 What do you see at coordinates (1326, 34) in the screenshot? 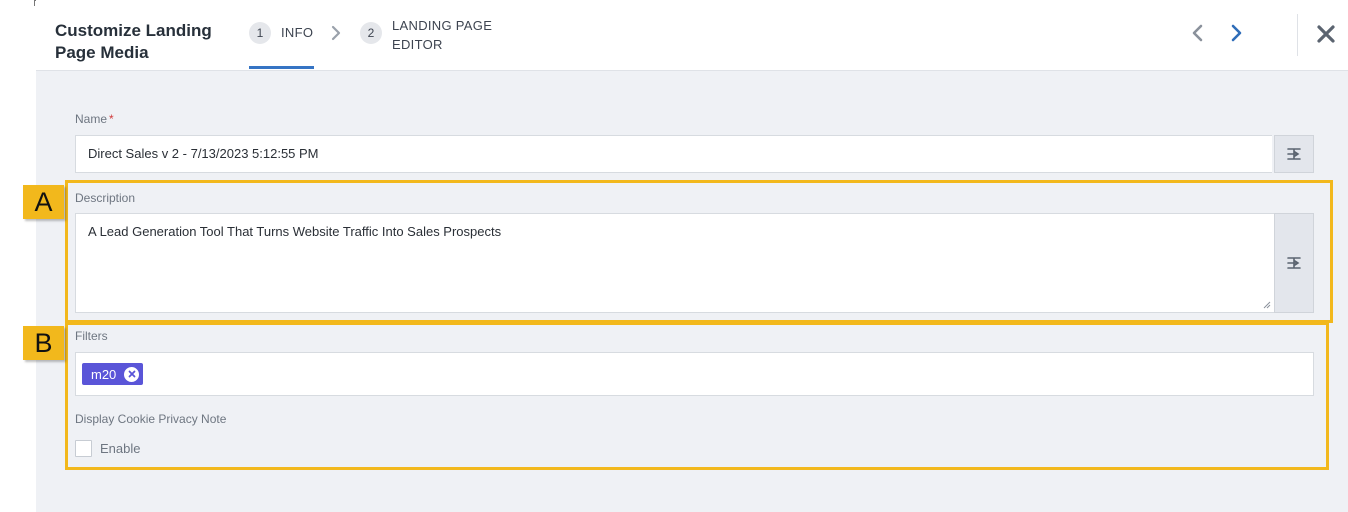
I see `close-icon` at bounding box center [1326, 34].